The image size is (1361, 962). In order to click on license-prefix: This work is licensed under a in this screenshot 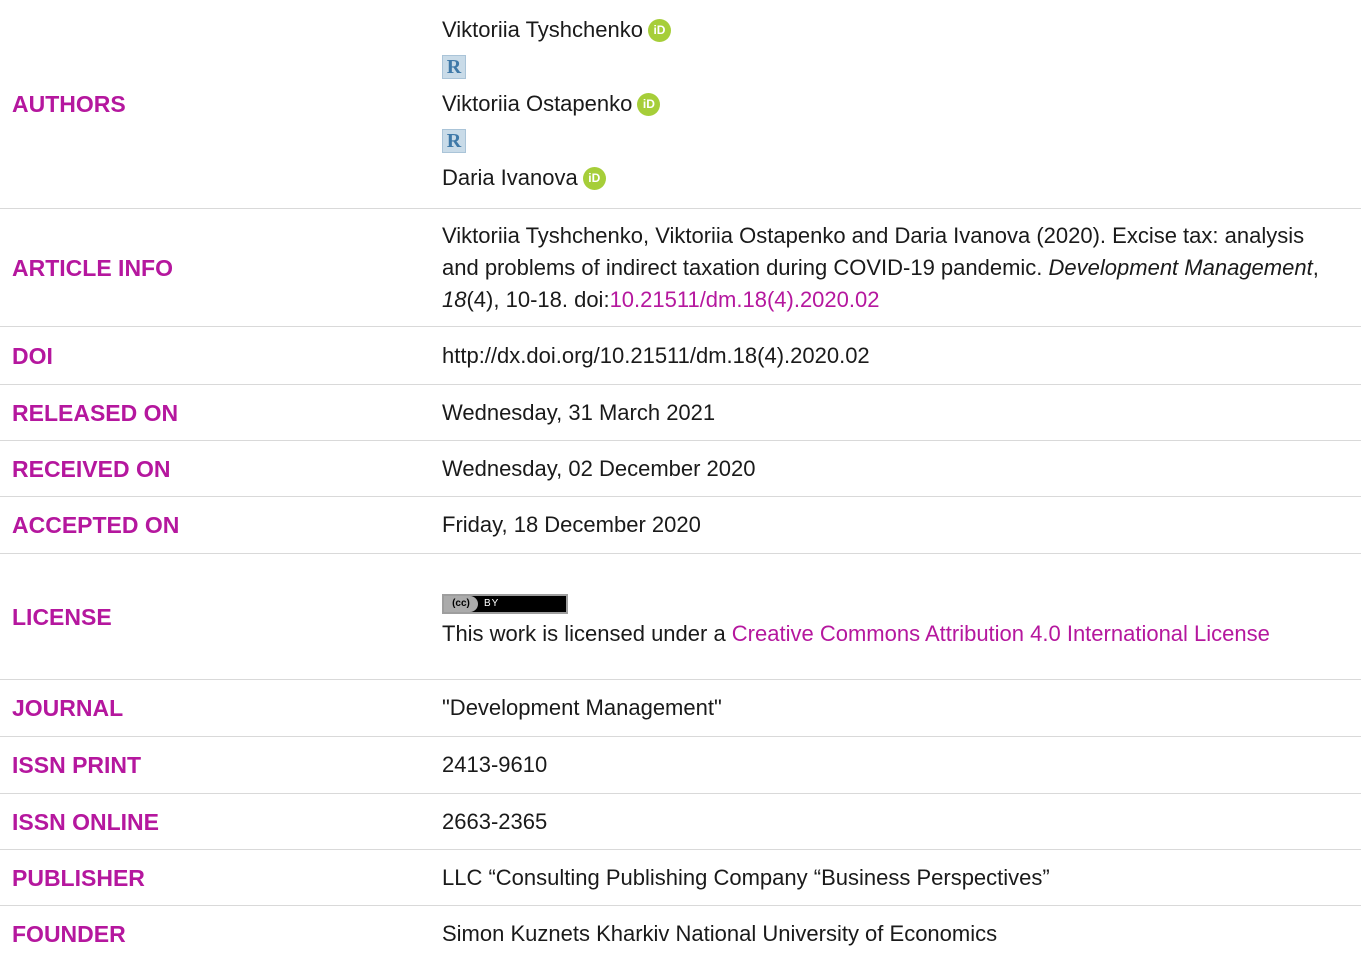, I will do `click(587, 633)`.